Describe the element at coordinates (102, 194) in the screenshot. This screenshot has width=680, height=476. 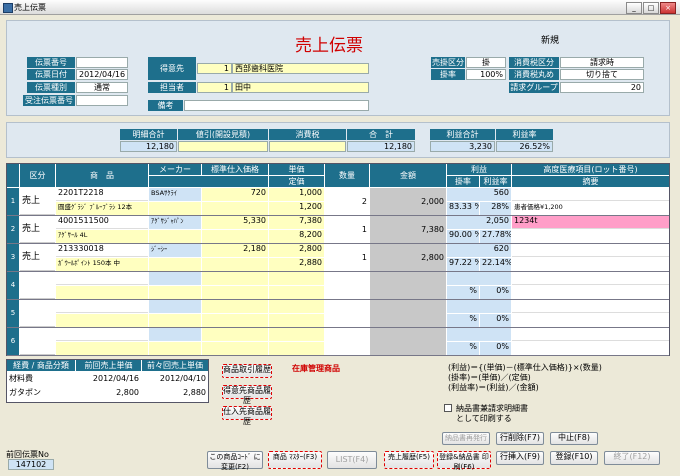
I see `row-shohin-code: 2201T2218` at that location.